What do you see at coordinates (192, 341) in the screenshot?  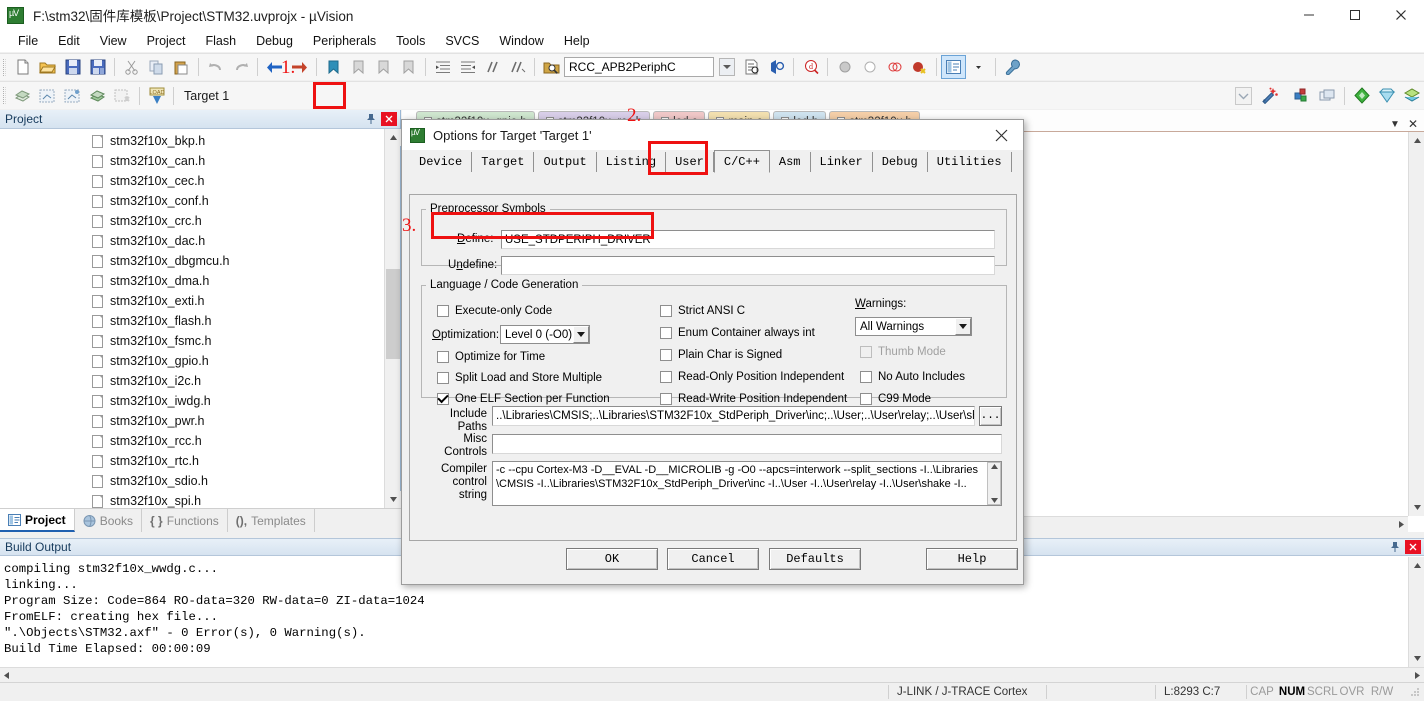 I see `tree-item: stm32f10x_fsmc.h` at bounding box center [192, 341].